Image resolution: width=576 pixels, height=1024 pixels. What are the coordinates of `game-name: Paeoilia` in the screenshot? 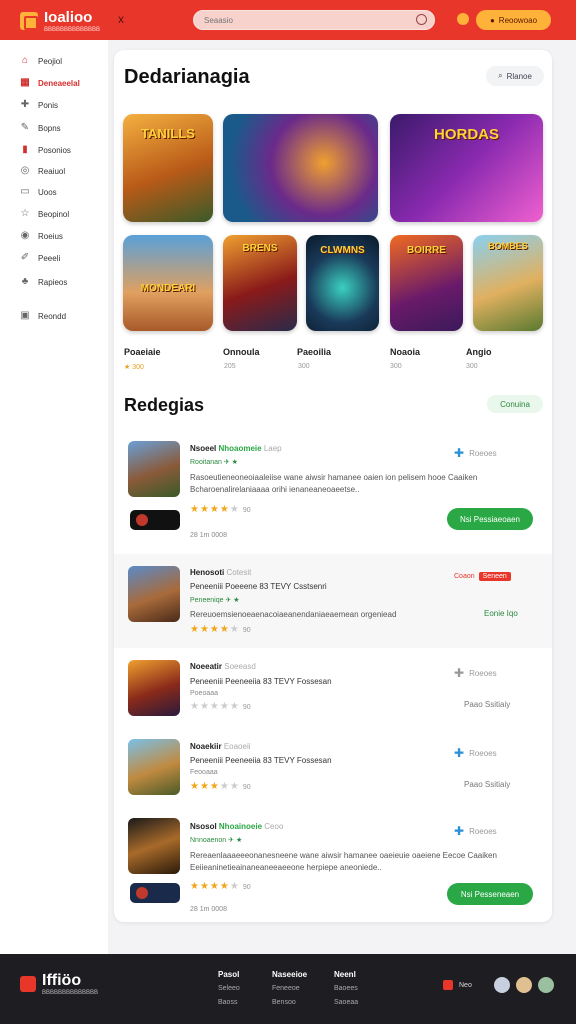 It's located at (314, 352).